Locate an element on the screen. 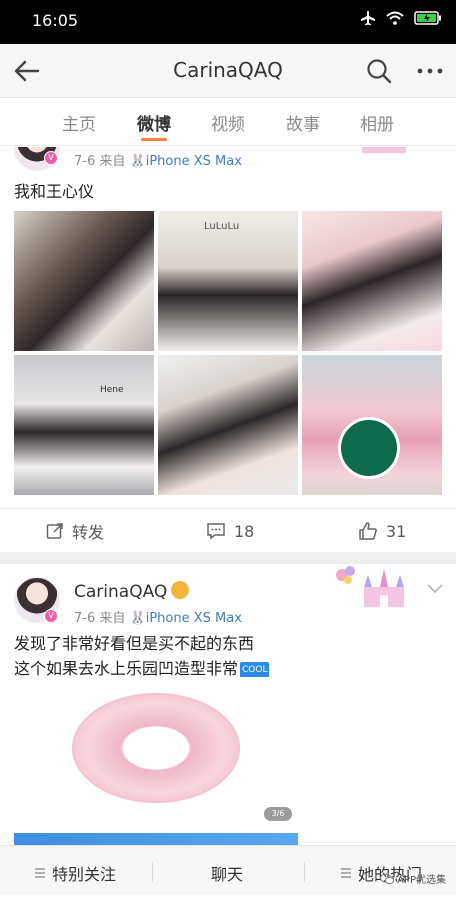  post-text: 我和王心仪 is located at coordinates (54, 191).